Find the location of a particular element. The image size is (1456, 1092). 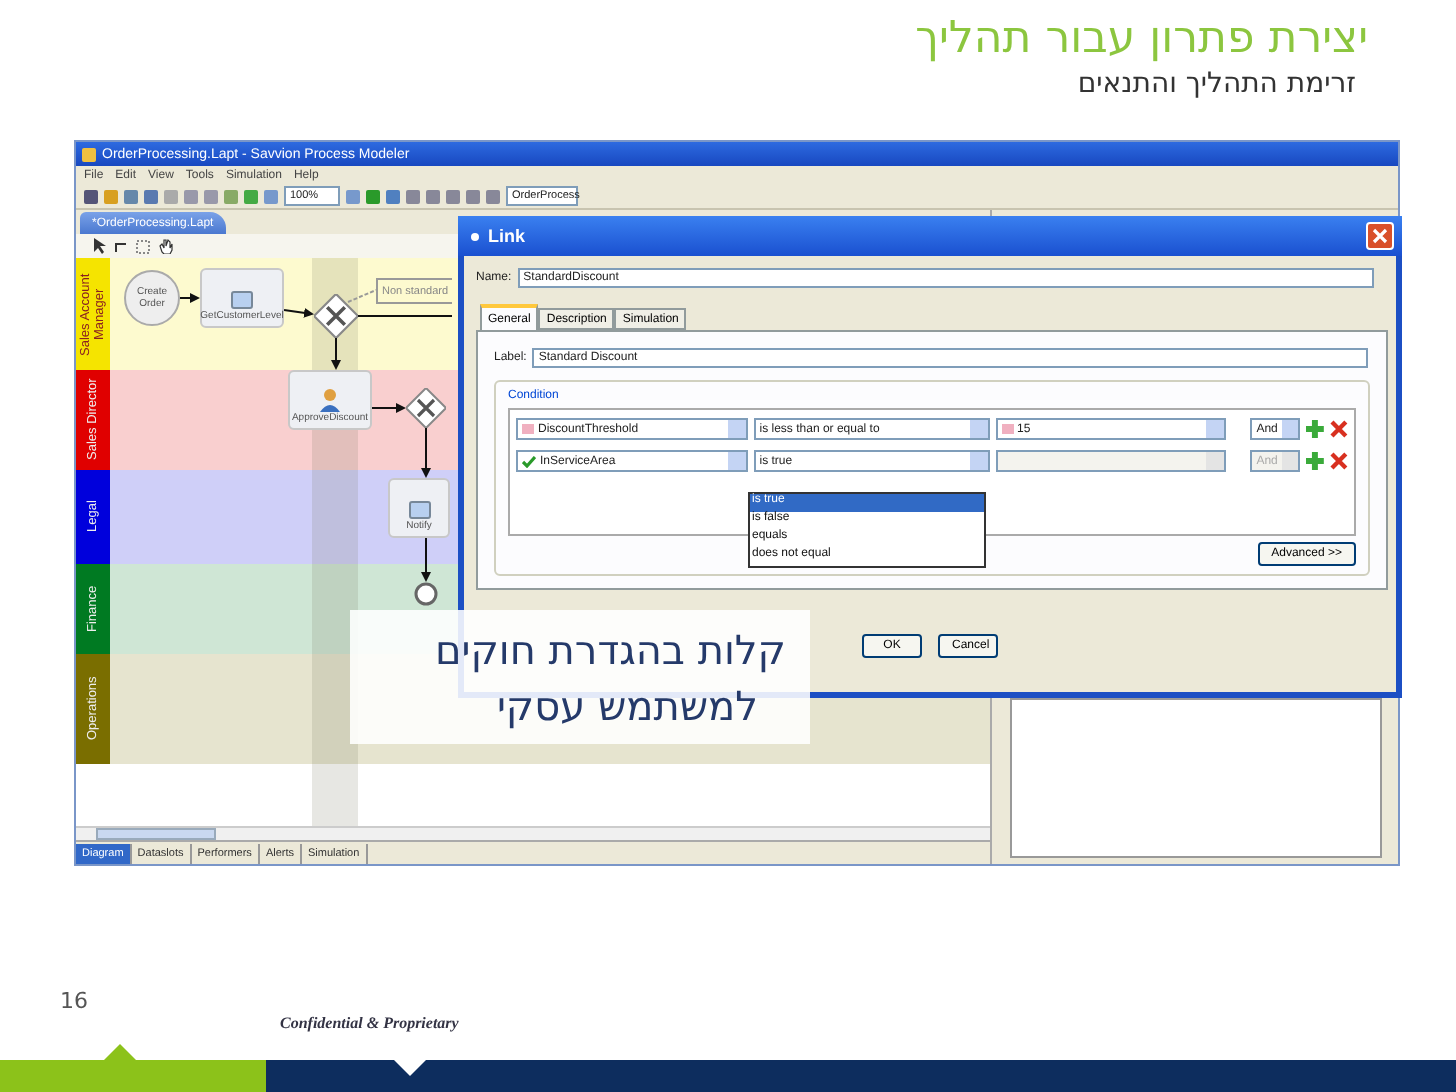

footer-text: Confidential & Proprietary is located at coordinates (369, 1023).